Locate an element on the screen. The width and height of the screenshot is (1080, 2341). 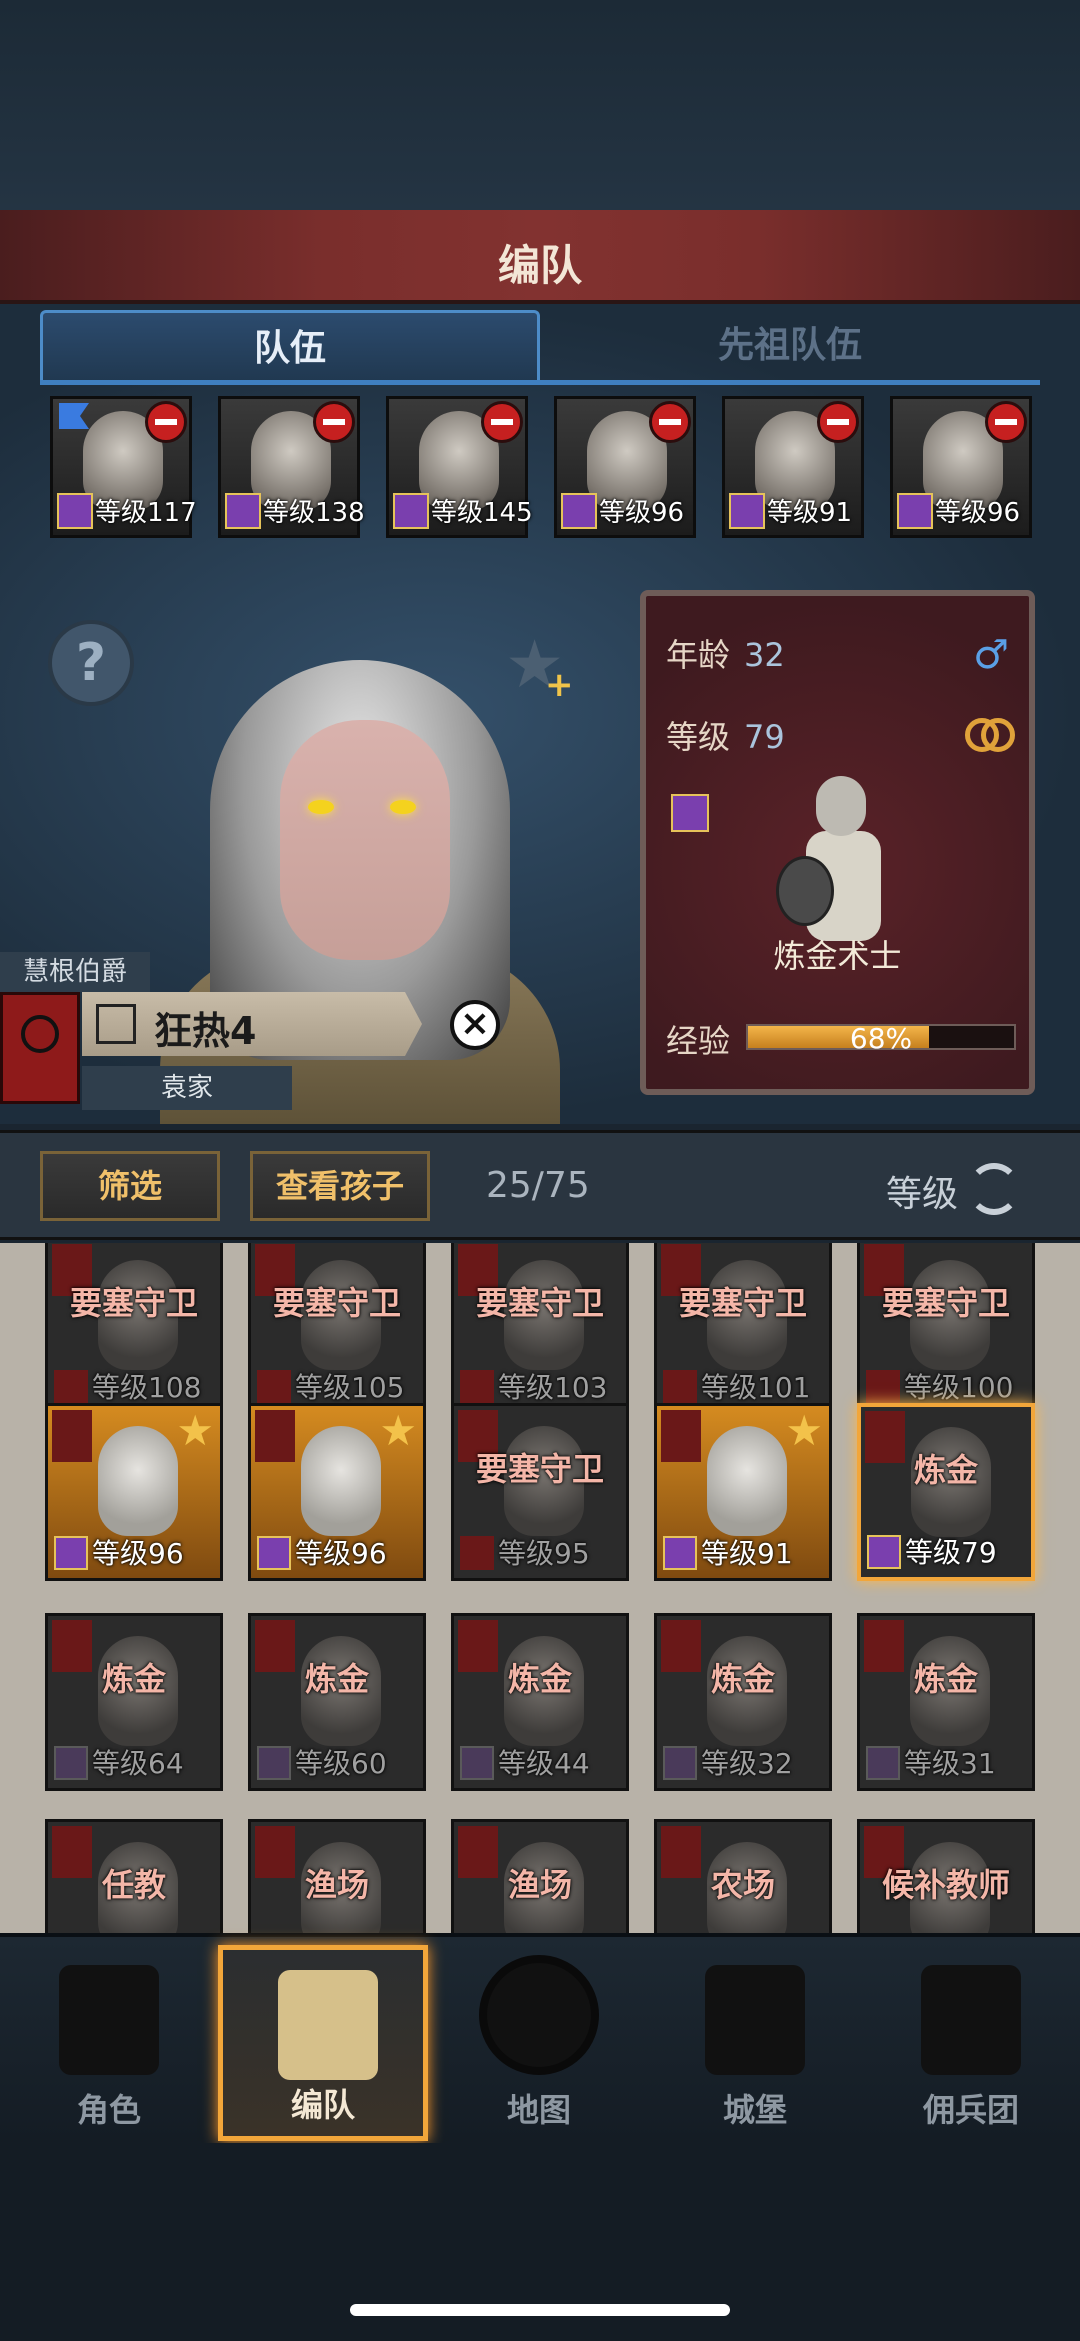
roster-card: 任教 is located at coordinates (134, 1876).